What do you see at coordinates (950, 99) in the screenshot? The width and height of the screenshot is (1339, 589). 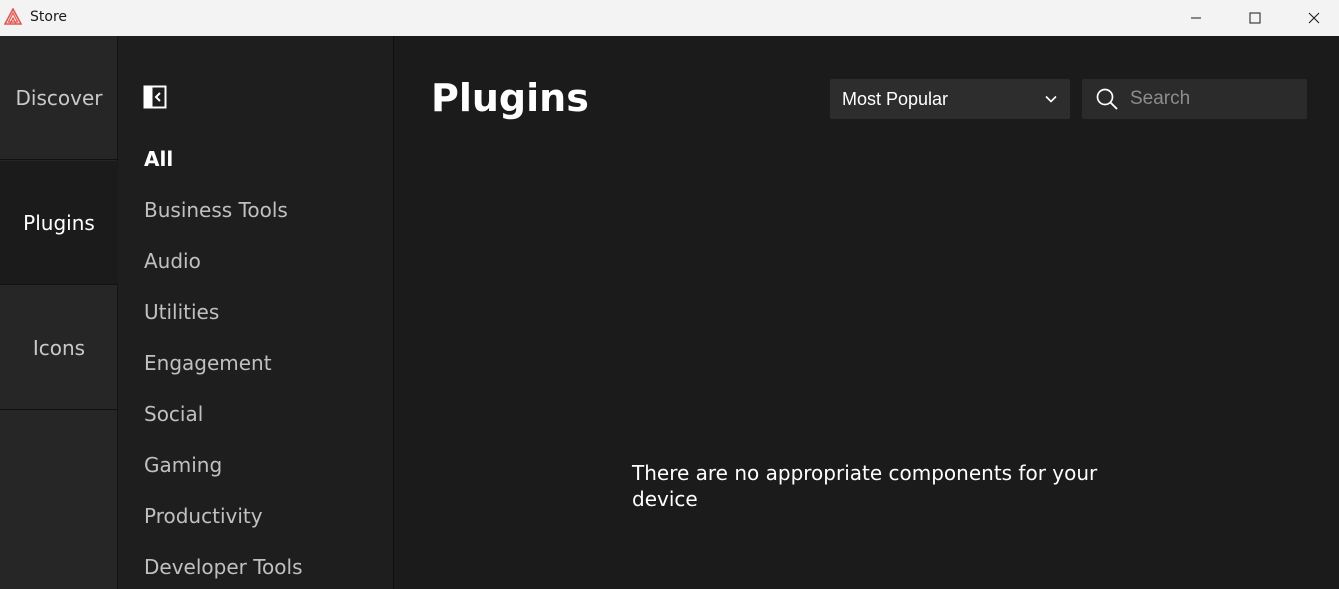 I see `sort-dropdown: Most Popular` at bounding box center [950, 99].